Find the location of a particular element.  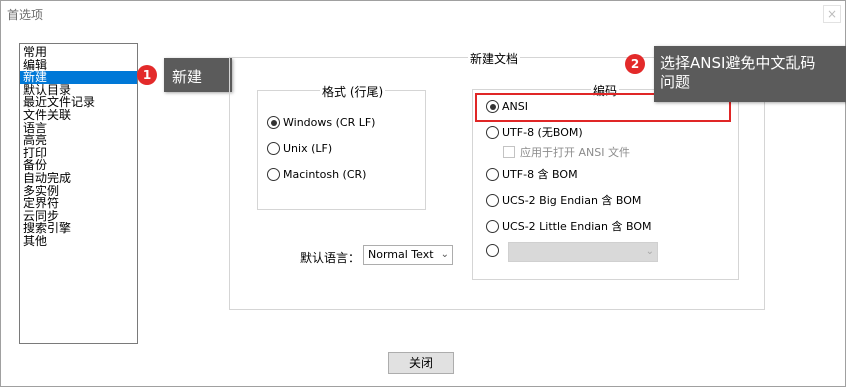

encoding-option-utf8-bom: UTF-8 含 BOM is located at coordinates (532, 174).